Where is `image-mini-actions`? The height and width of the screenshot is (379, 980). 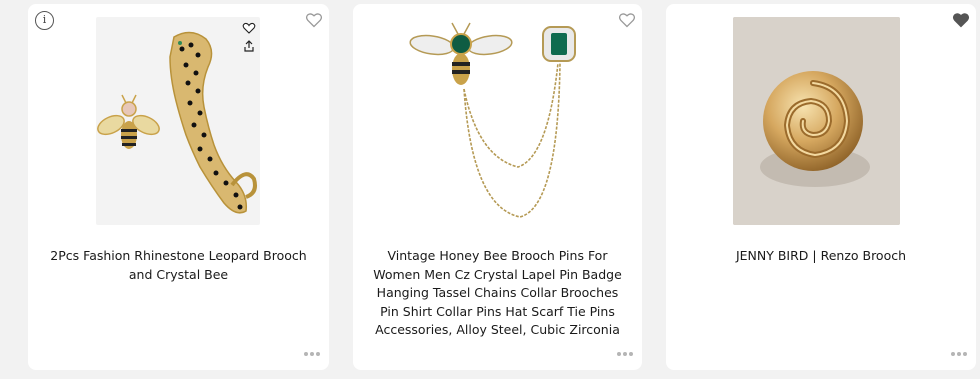 image-mini-actions is located at coordinates (249, 38).